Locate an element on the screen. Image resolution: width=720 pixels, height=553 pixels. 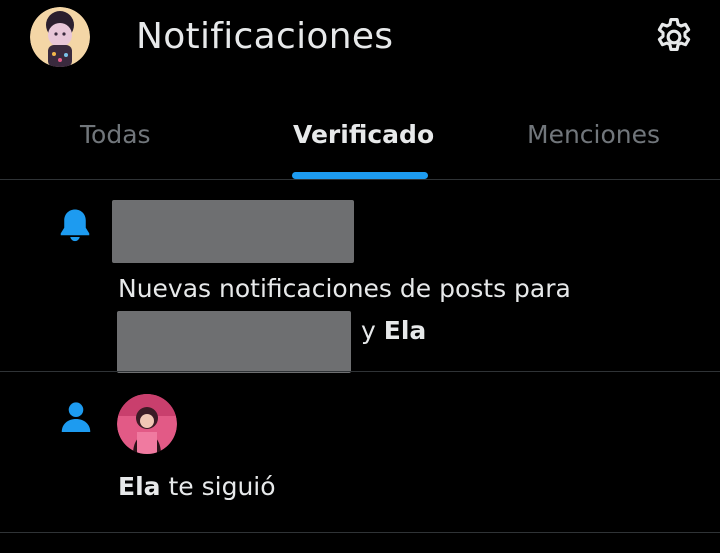
follower-avatar-image is located at coordinates (147, 424).